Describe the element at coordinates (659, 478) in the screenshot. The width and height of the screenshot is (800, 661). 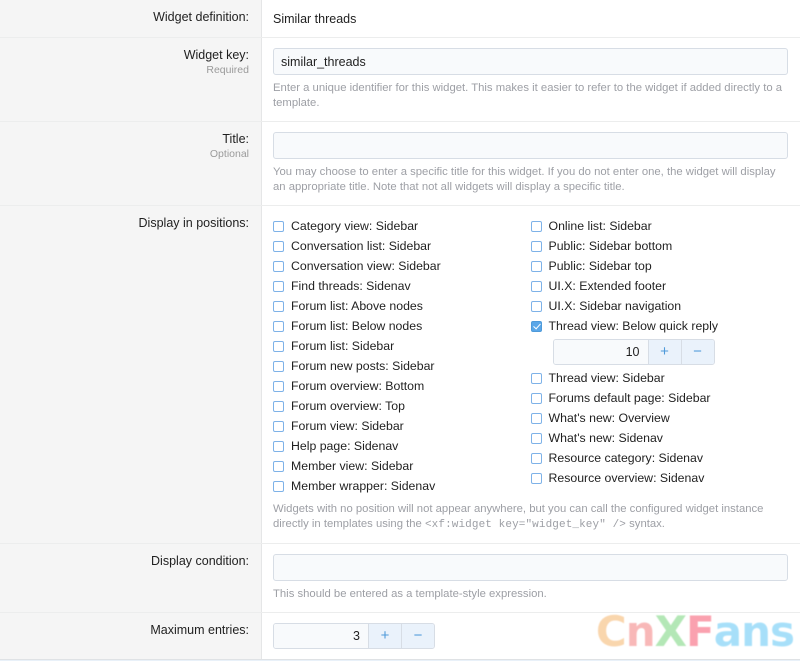
I see `position-checkbox-item: Resource overview: Sidenav` at that location.